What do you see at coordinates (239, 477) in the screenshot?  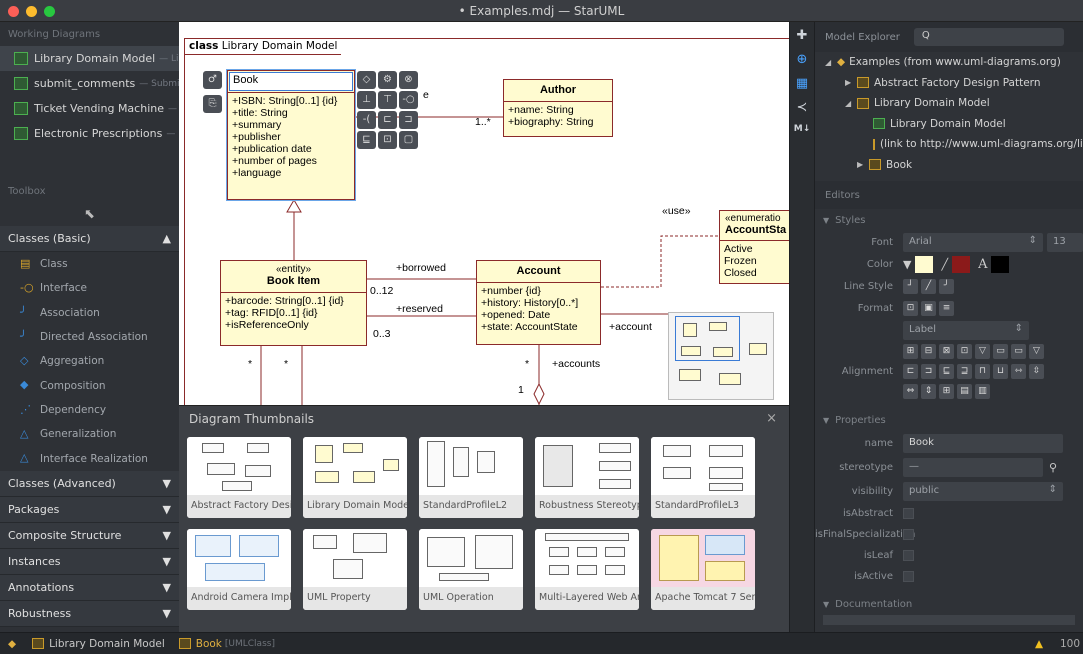 I see `diagram-thumbnail: Abstract Factory Design` at bounding box center [239, 477].